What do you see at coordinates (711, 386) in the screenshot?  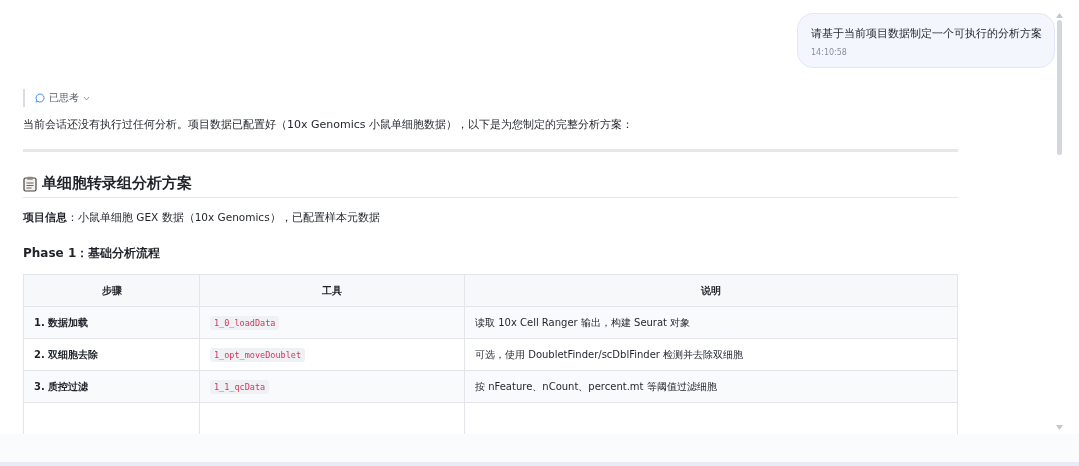 I see `table-cell: 按 nFeature、nCount、percent.mt 等阈值过滤细胞` at bounding box center [711, 386].